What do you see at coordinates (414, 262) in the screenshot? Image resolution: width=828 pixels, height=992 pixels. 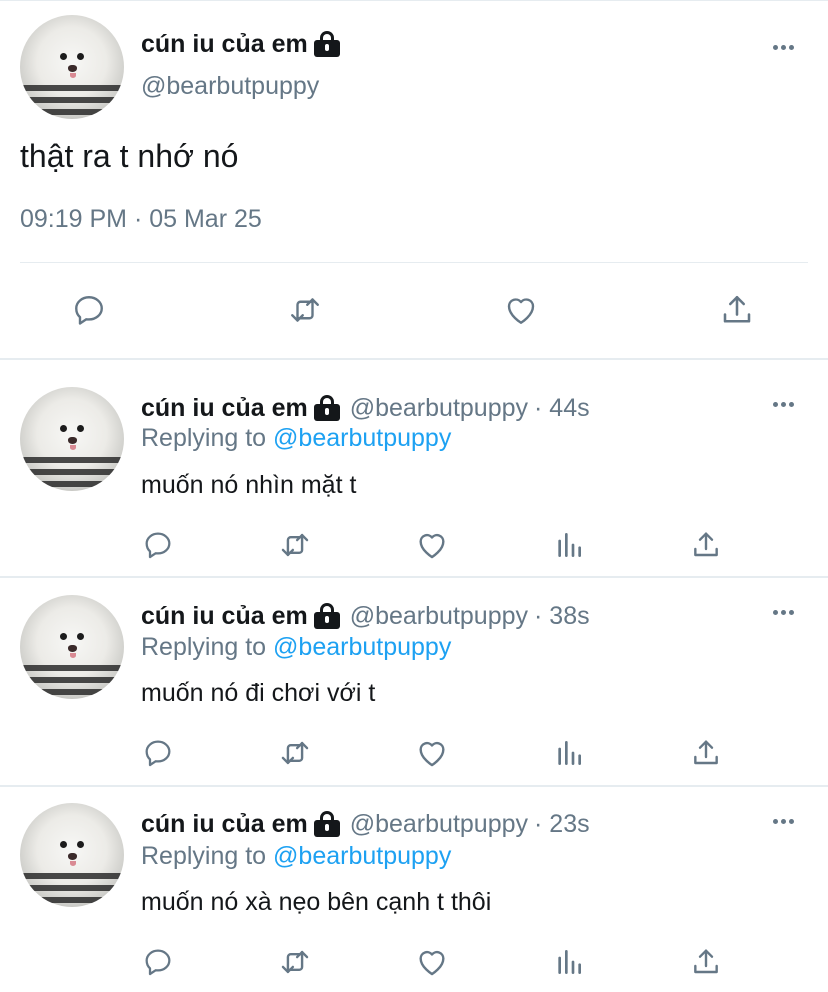 I see `divider` at bounding box center [414, 262].